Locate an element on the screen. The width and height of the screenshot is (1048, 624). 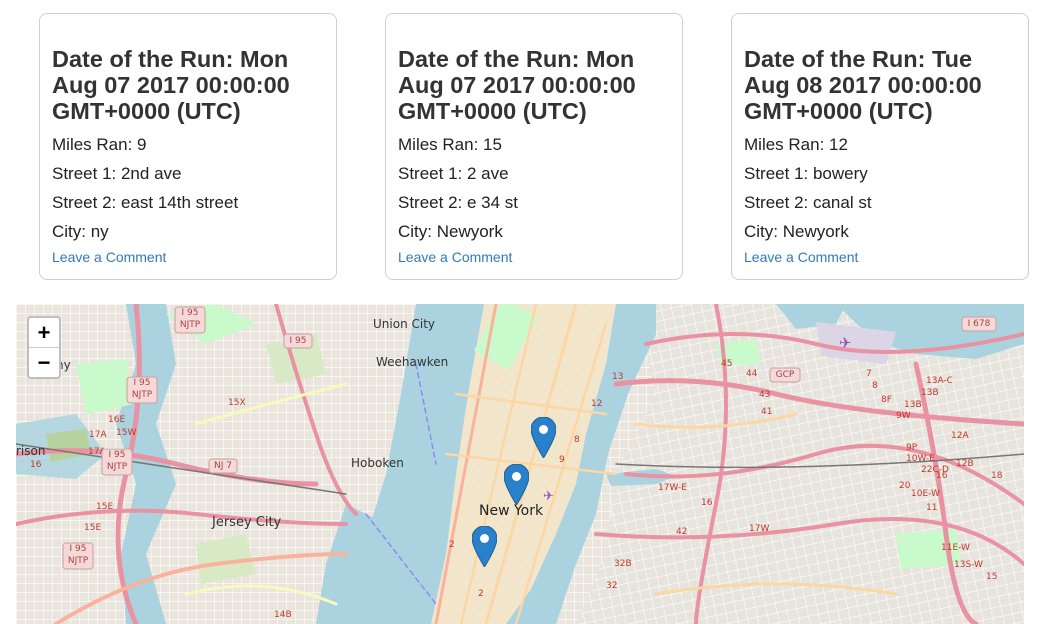
svg-text: 13 is located at coordinates (617, 377).